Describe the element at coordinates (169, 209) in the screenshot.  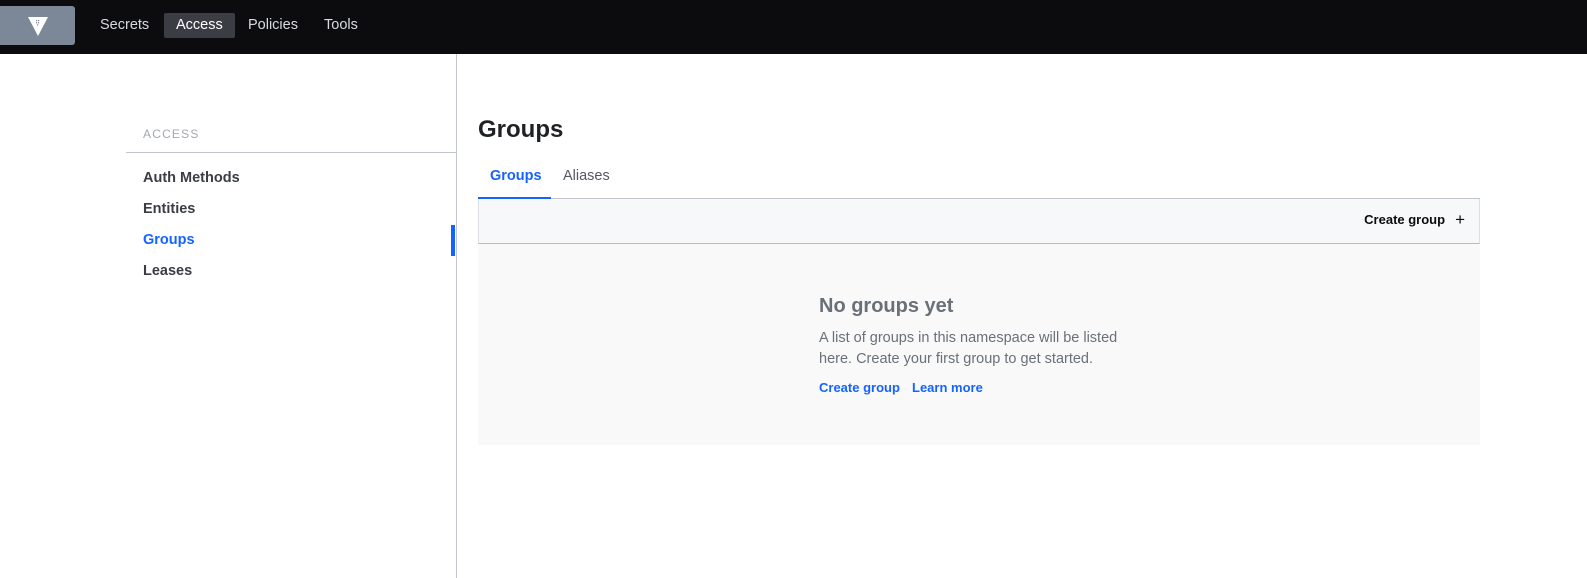
I see `sidebar-item-entities: Entities` at that location.